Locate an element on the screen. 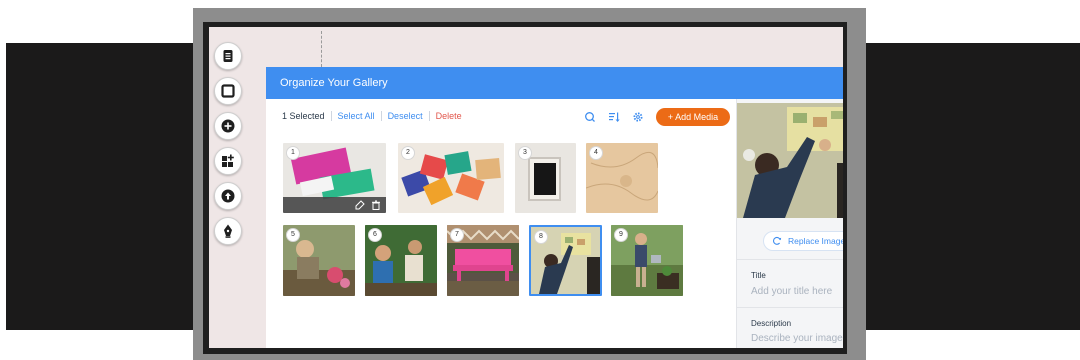 Image resolution: width=1080 pixels, height=360 pixels. gallery-item: 9 is located at coordinates (647, 260).